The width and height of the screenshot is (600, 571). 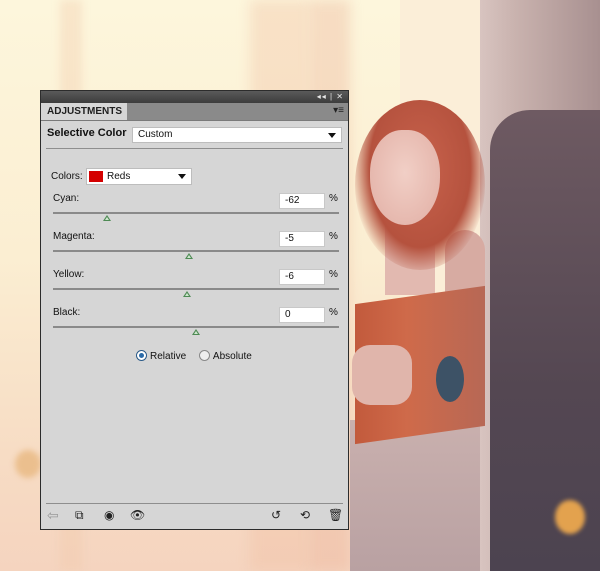 I want to click on preset-dropdown: Custom, so click(x=237, y=135).